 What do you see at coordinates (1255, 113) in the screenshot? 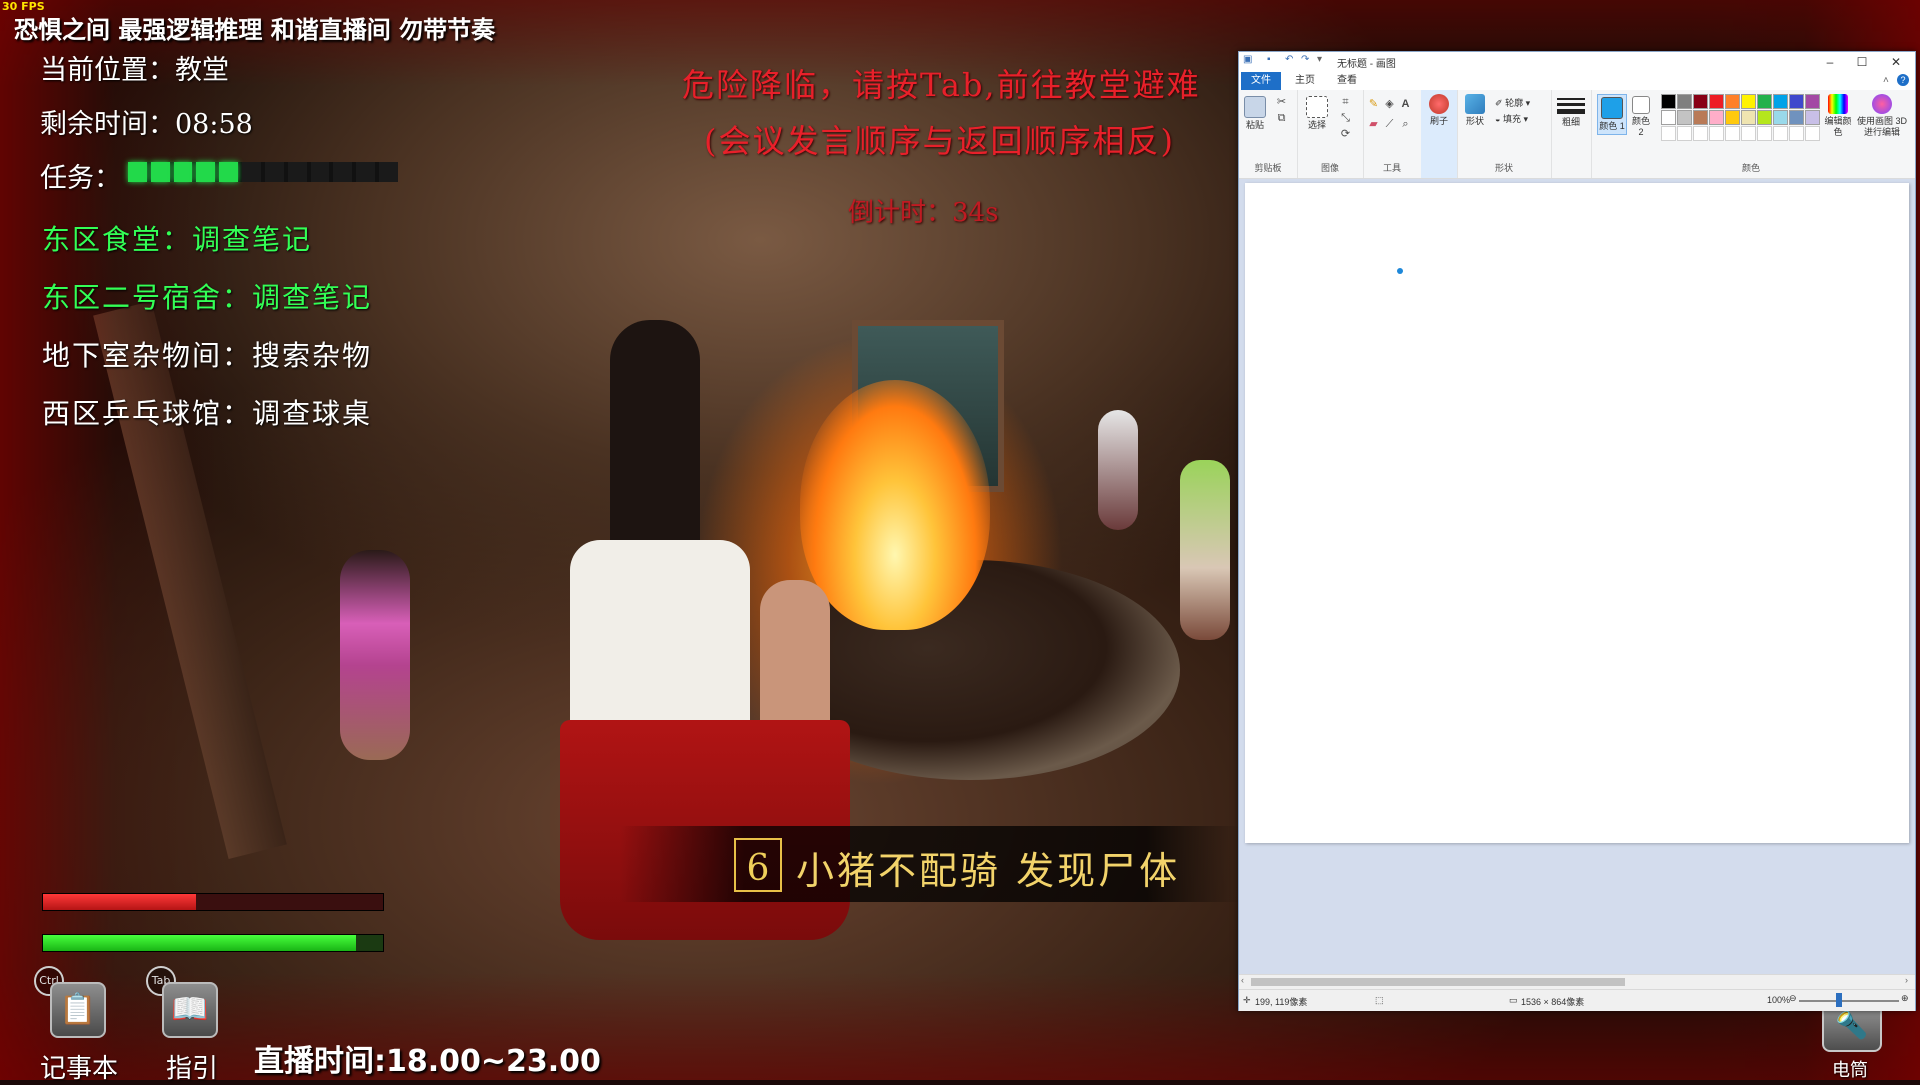
I see `paste-button: 粘贴` at bounding box center [1255, 113].